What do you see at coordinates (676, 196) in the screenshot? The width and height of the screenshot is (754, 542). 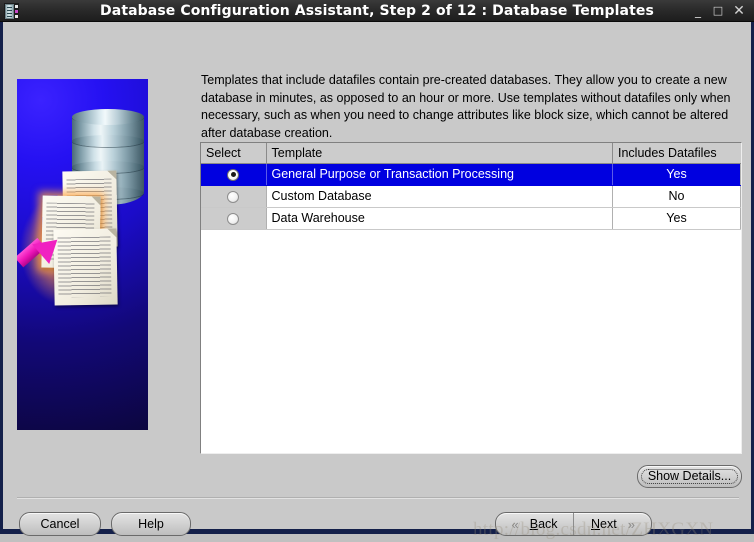 I see `row-includes-datafiles: No` at bounding box center [676, 196].